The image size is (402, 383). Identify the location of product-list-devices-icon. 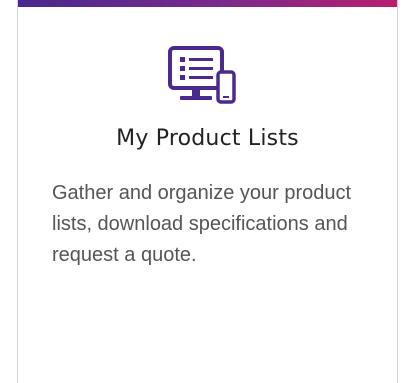
(204, 77).